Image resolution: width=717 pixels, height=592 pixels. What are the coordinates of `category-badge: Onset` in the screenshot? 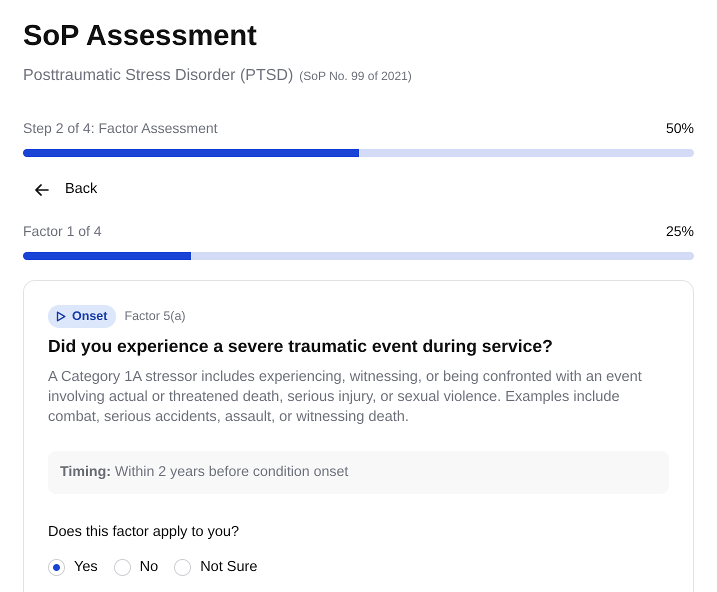 It's located at (82, 316).